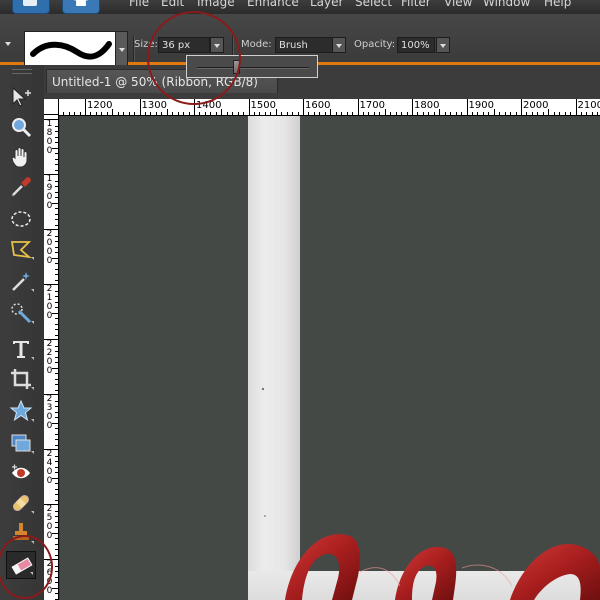  I want to click on size-slider-popup, so click(252, 66).